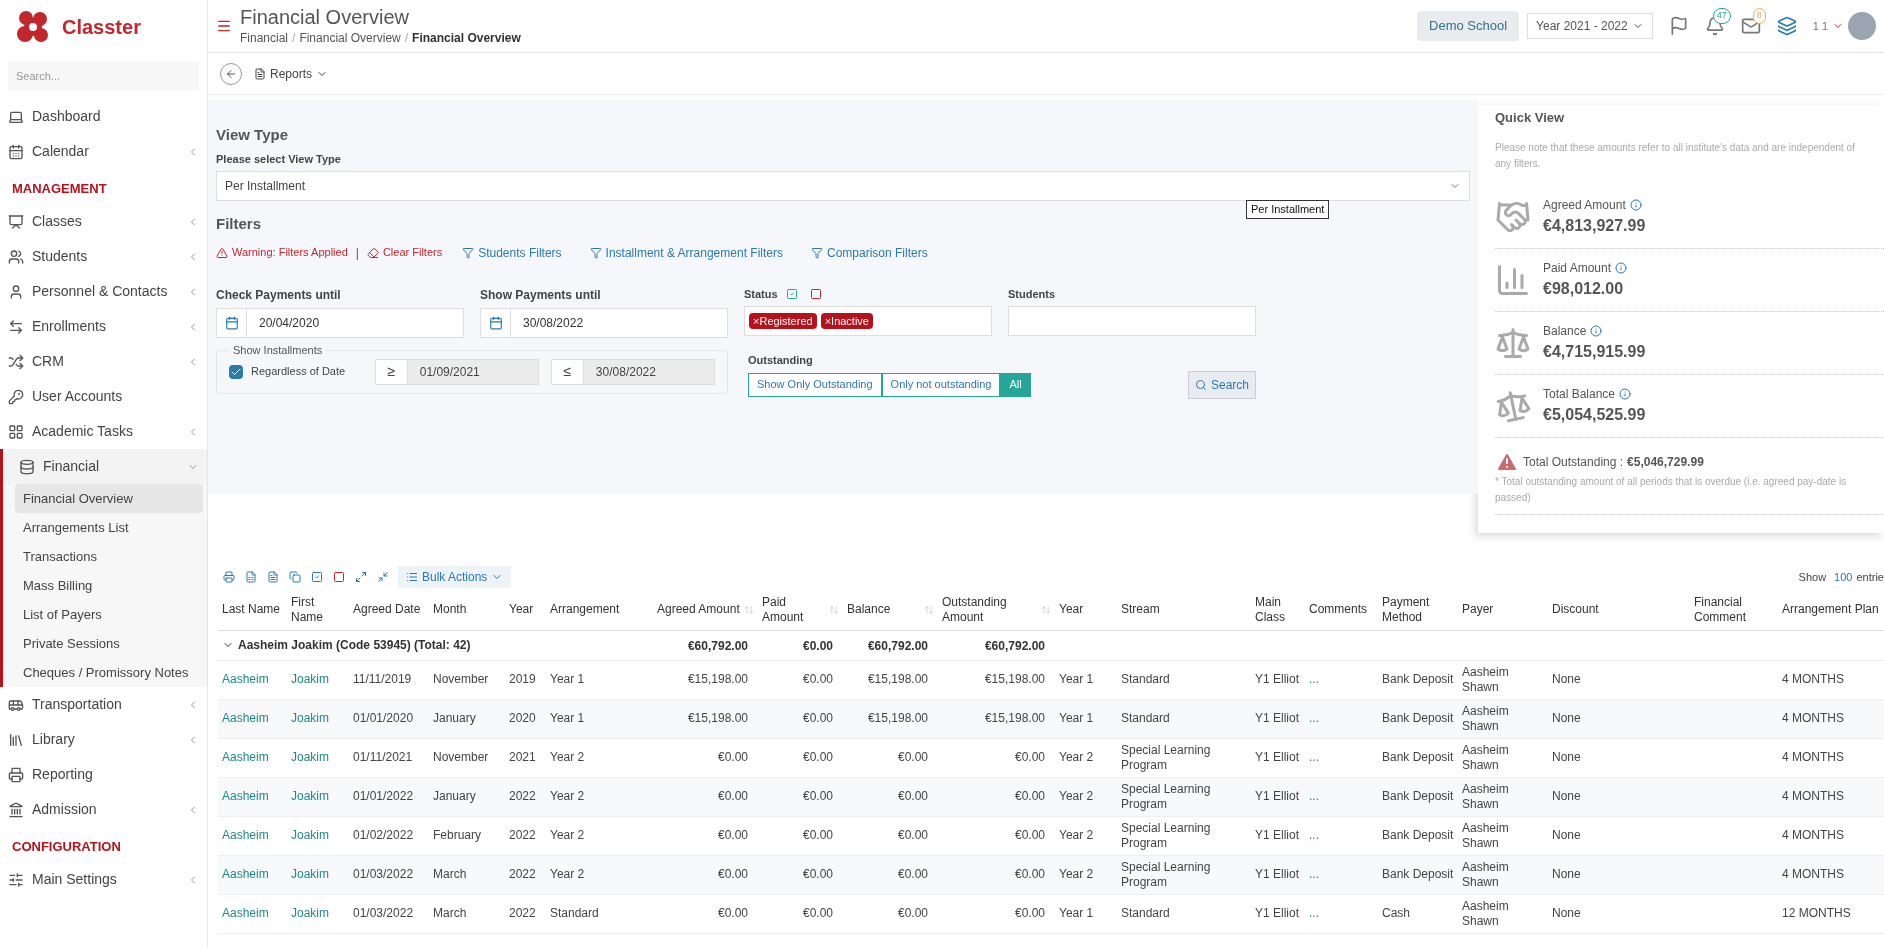 The image size is (1884, 947). Describe the element at coordinates (717, 679) in the screenshot. I see `table-cell: €15,198.00` at that location.